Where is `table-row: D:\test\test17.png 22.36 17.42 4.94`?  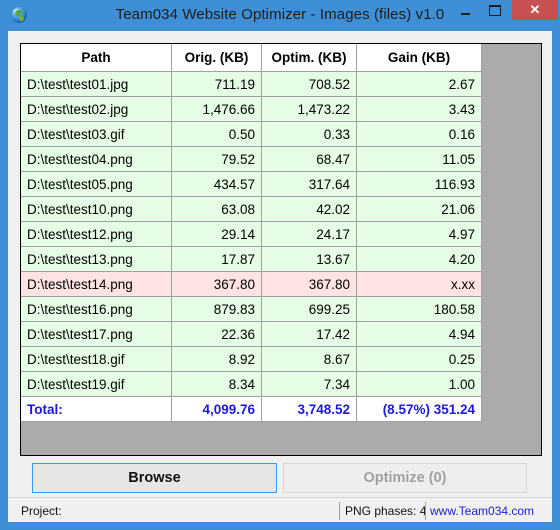
table-row: D:\test\test17.png 22.36 17.42 4.94 is located at coordinates (251, 334).